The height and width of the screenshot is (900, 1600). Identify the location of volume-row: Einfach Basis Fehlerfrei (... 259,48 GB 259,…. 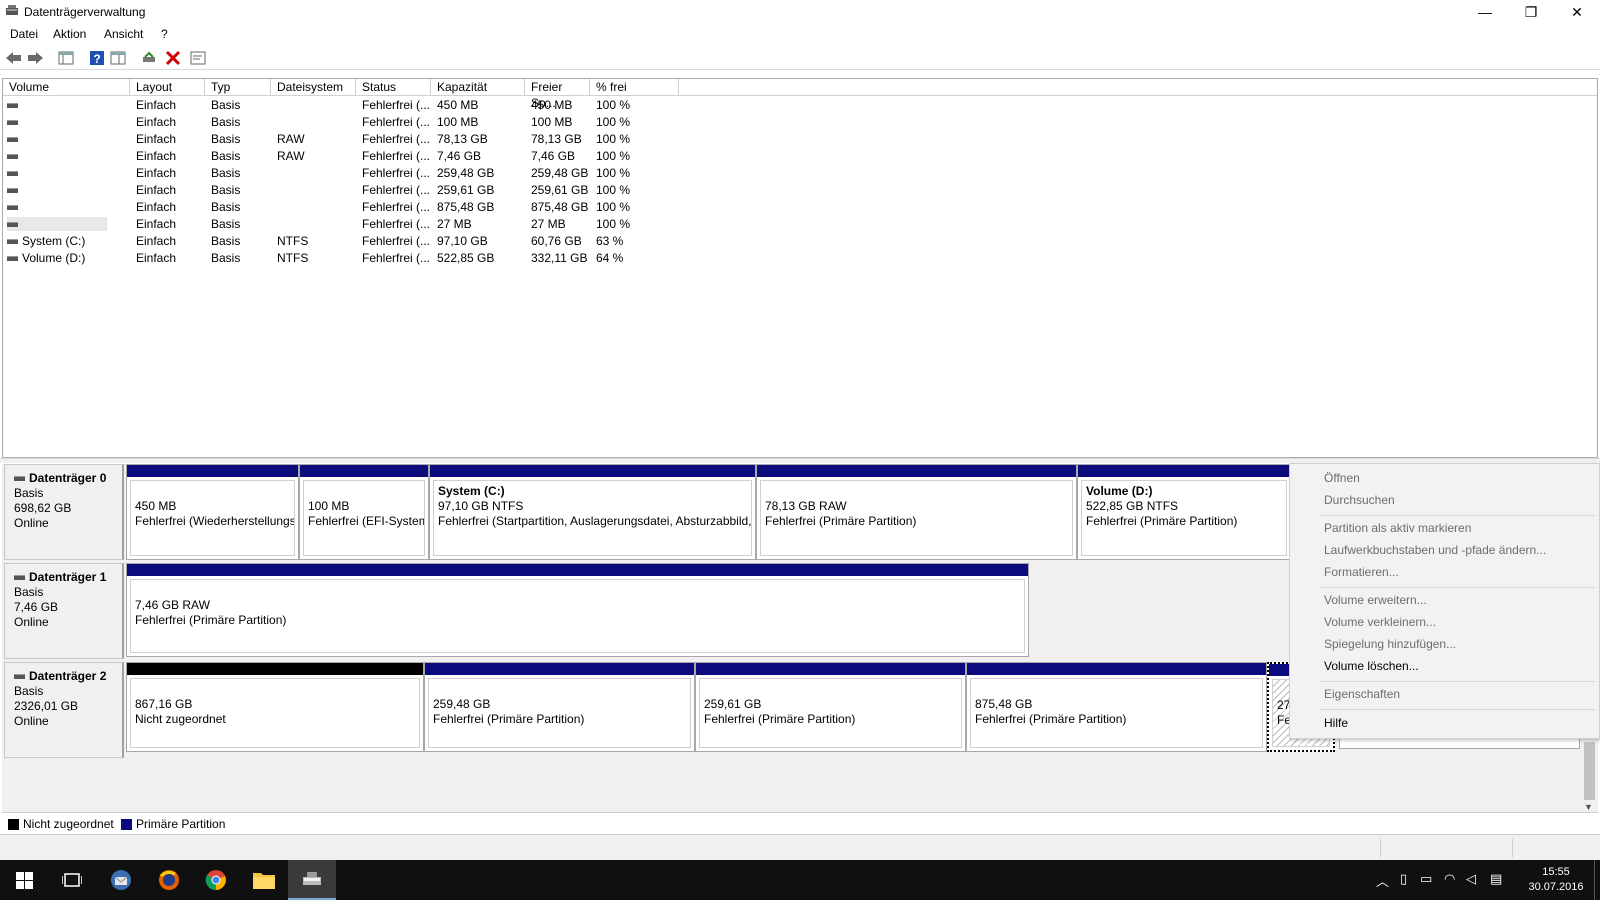
(353, 173).